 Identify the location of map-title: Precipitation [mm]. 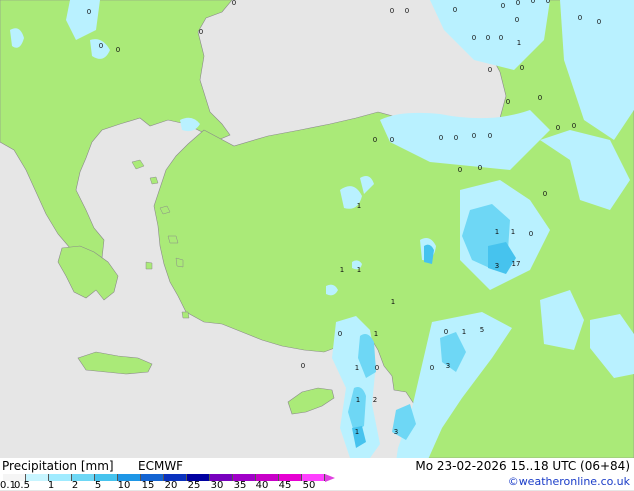
(58, 466).